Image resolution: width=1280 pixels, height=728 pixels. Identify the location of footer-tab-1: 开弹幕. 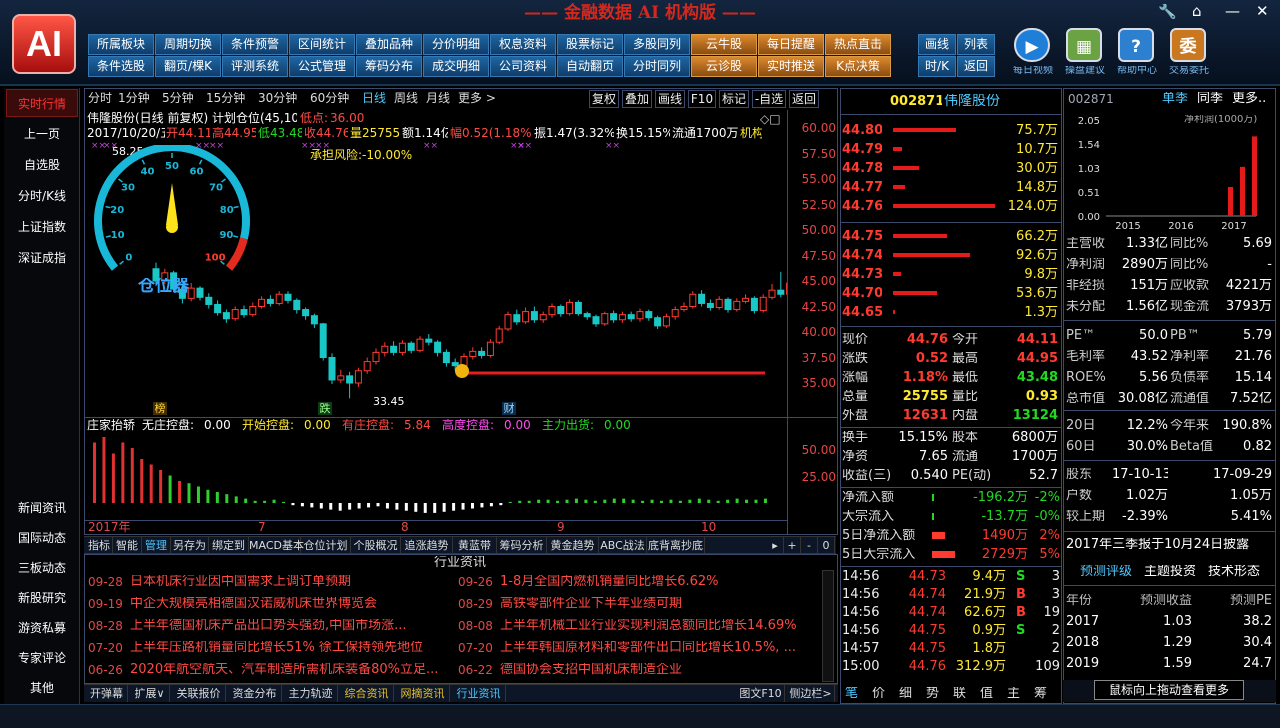
(107, 693).